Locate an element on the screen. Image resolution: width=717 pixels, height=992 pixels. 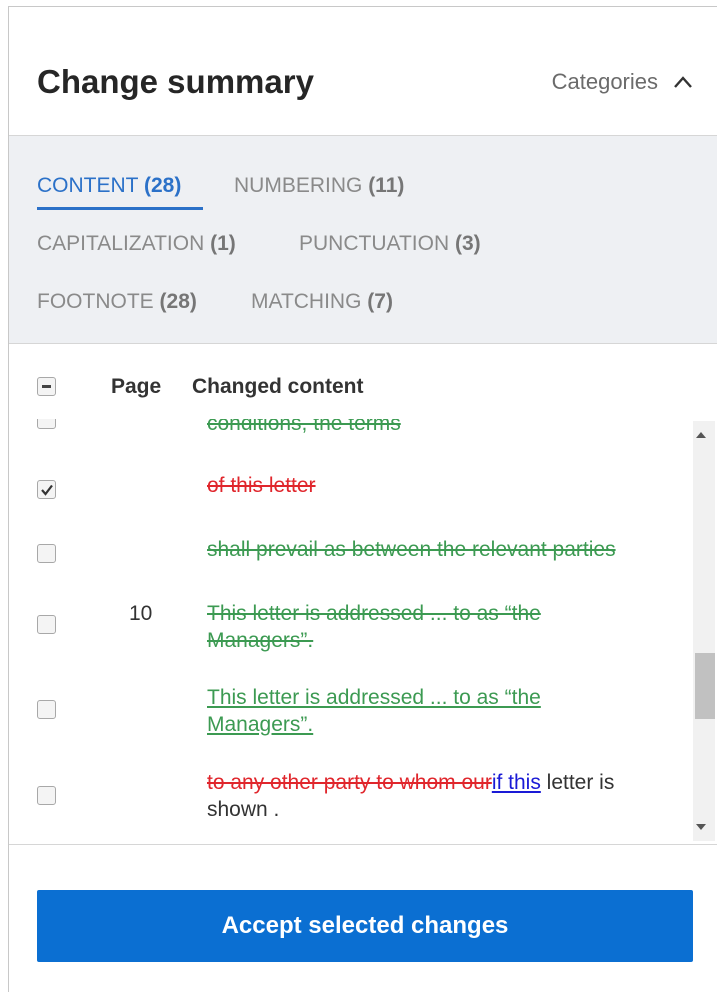
footer-divider is located at coordinates (363, 844).